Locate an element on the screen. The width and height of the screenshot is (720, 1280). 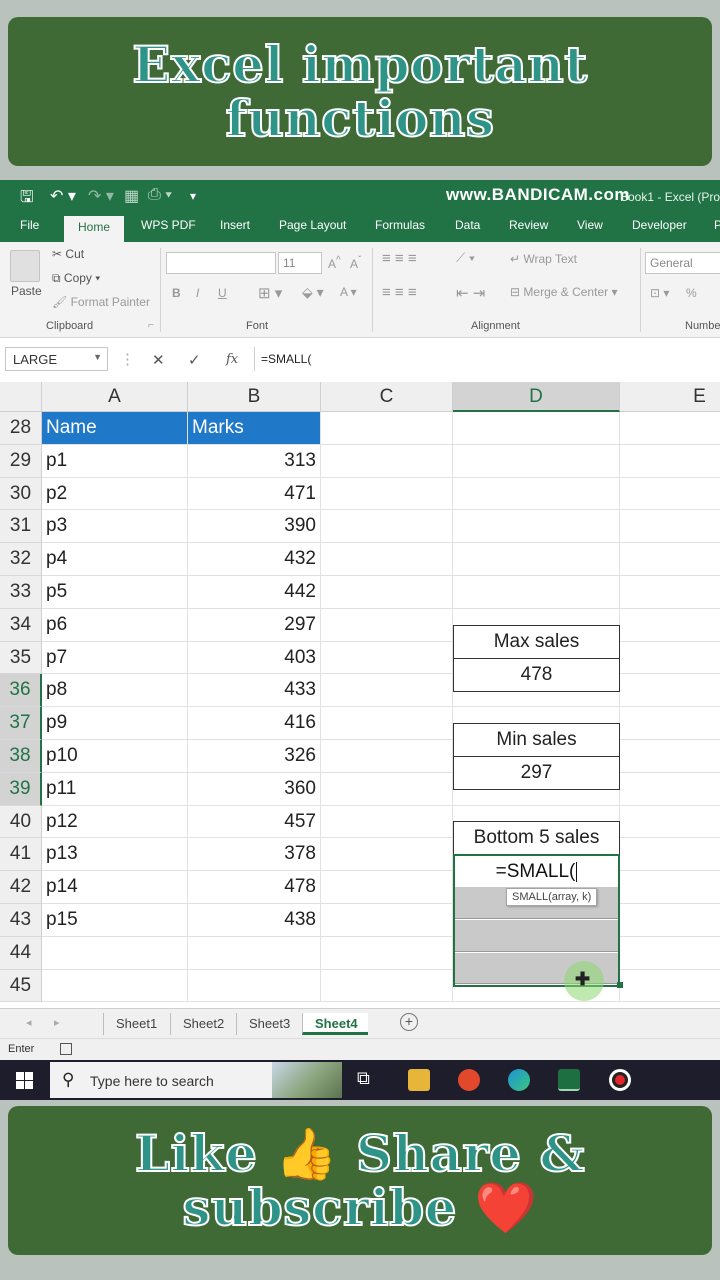
add-sheet-button: + is located at coordinates (409, 1022).